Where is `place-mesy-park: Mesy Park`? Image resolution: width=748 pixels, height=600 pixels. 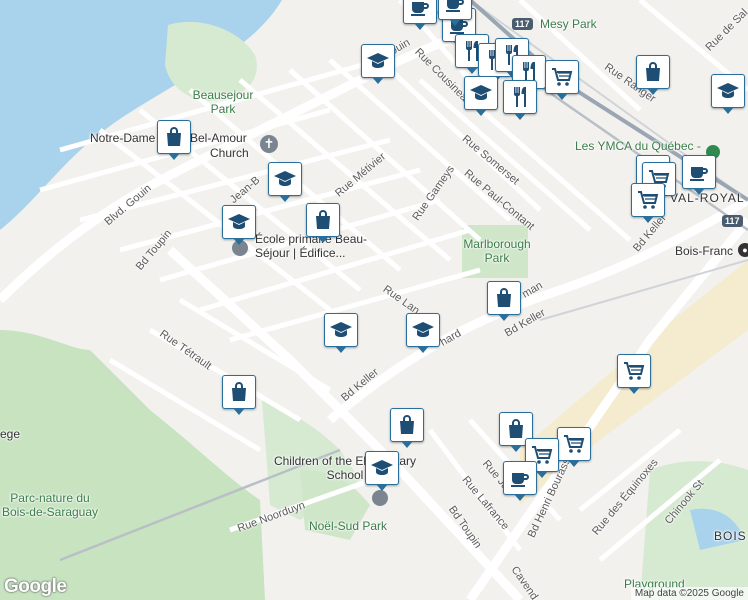 place-mesy-park: Mesy Park is located at coordinates (568, 24).